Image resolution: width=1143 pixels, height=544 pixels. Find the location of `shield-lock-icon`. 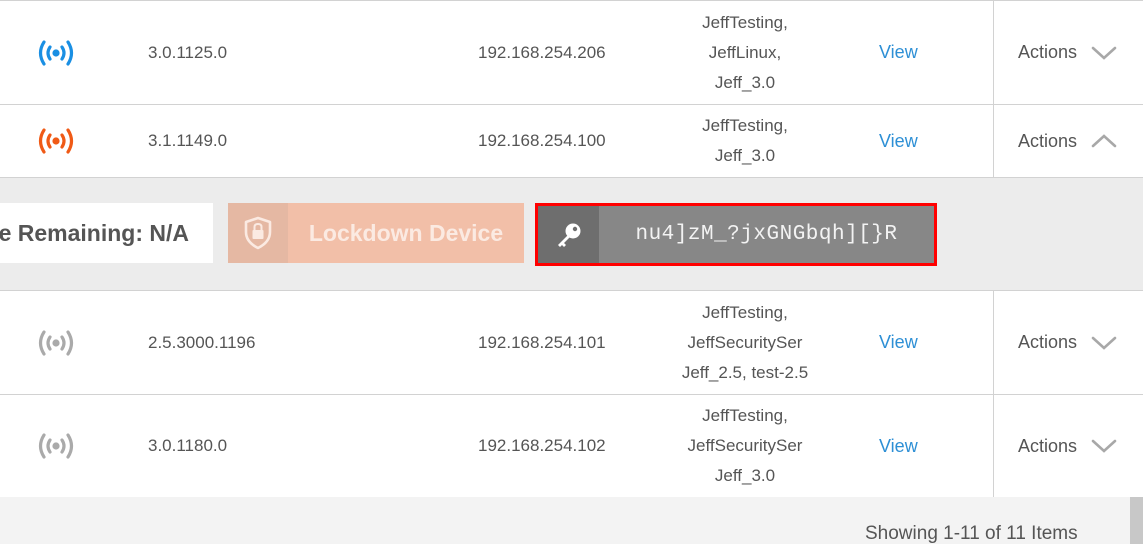

shield-lock-icon is located at coordinates (258, 233).